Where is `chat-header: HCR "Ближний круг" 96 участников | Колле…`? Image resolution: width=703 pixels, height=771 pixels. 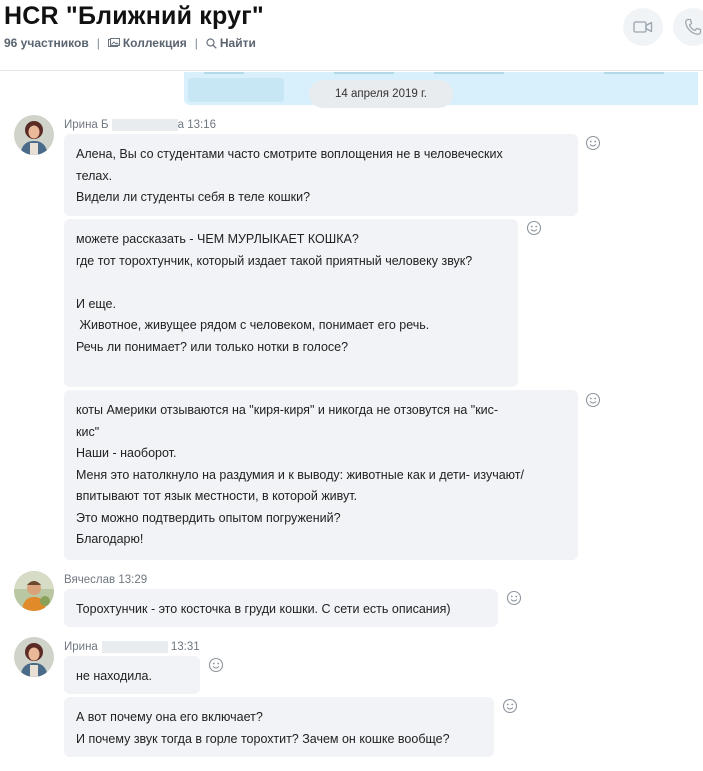
chat-header: HCR "Ближний круг" 96 участников | Колле… is located at coordinates (351, 35).